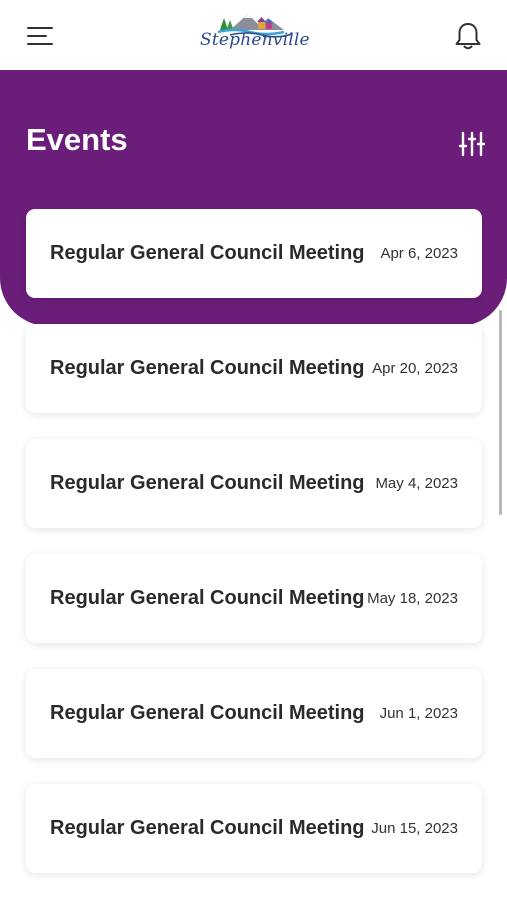  I want to click on event-date: Apr 20, 2023, so click(415, 368).